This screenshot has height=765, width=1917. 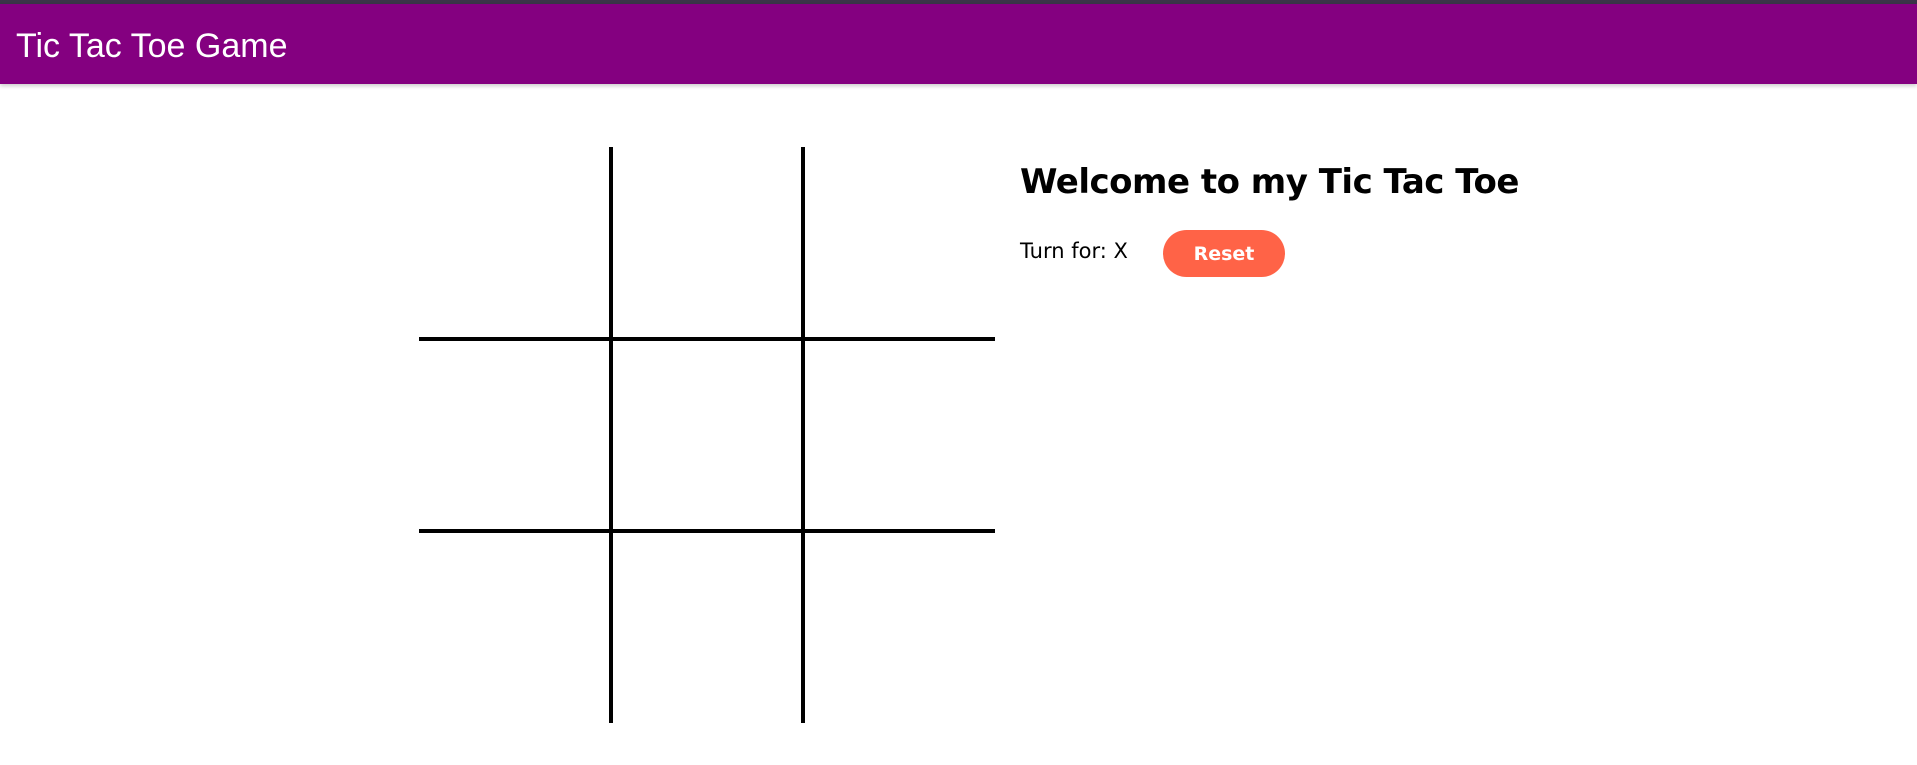 What do you see at coordinates (1269, 182) in the screenshot?
I see `welcome-heading: Welcome to my Tic Tac Toe` at bounding box center [1269, 182].